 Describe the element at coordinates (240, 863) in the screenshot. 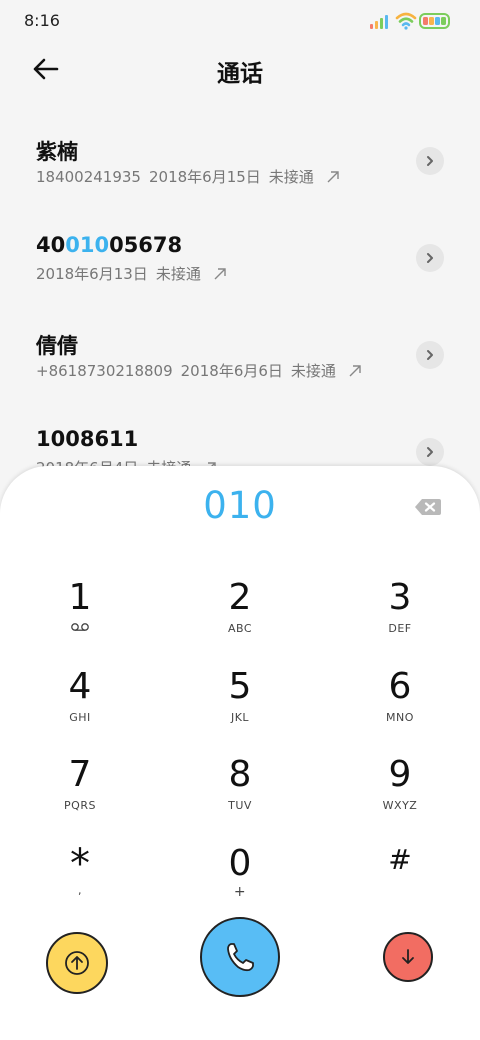

I see `key-digit: 0` at that location.